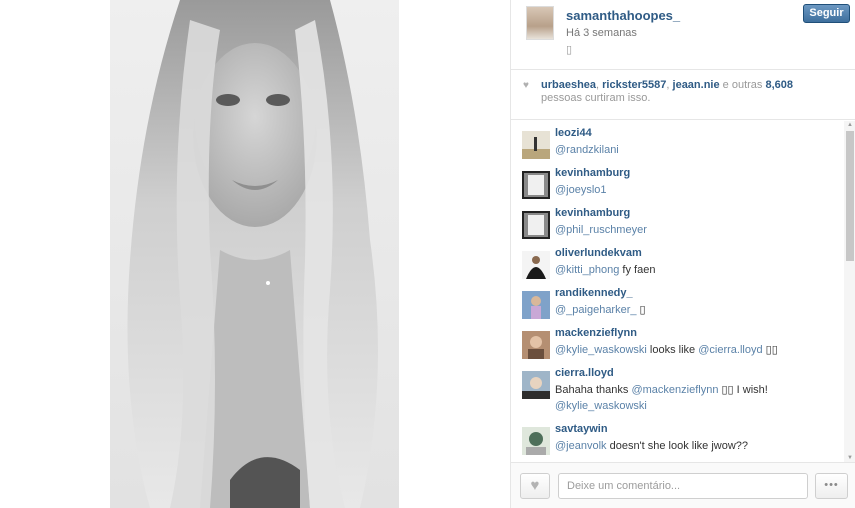 This screenshot has height=508, width=855. Describe the element at coordinates (770, 350) in the screenshot. I see `comment-body: ▯▯` at that location.